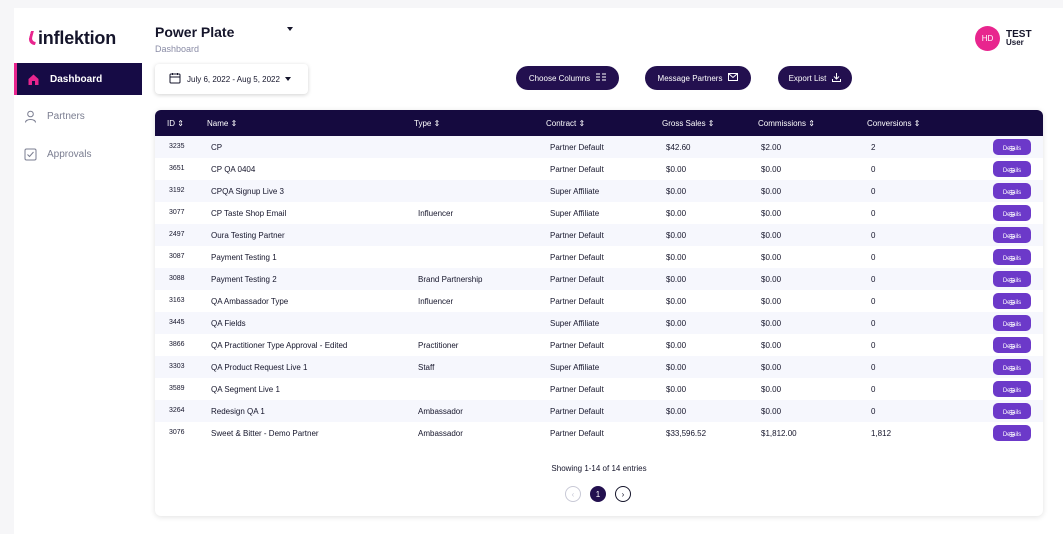  Describe the element at coordinates (175, 123) in the screenshot. I see `column-header-id: ID ⇕` at that location.